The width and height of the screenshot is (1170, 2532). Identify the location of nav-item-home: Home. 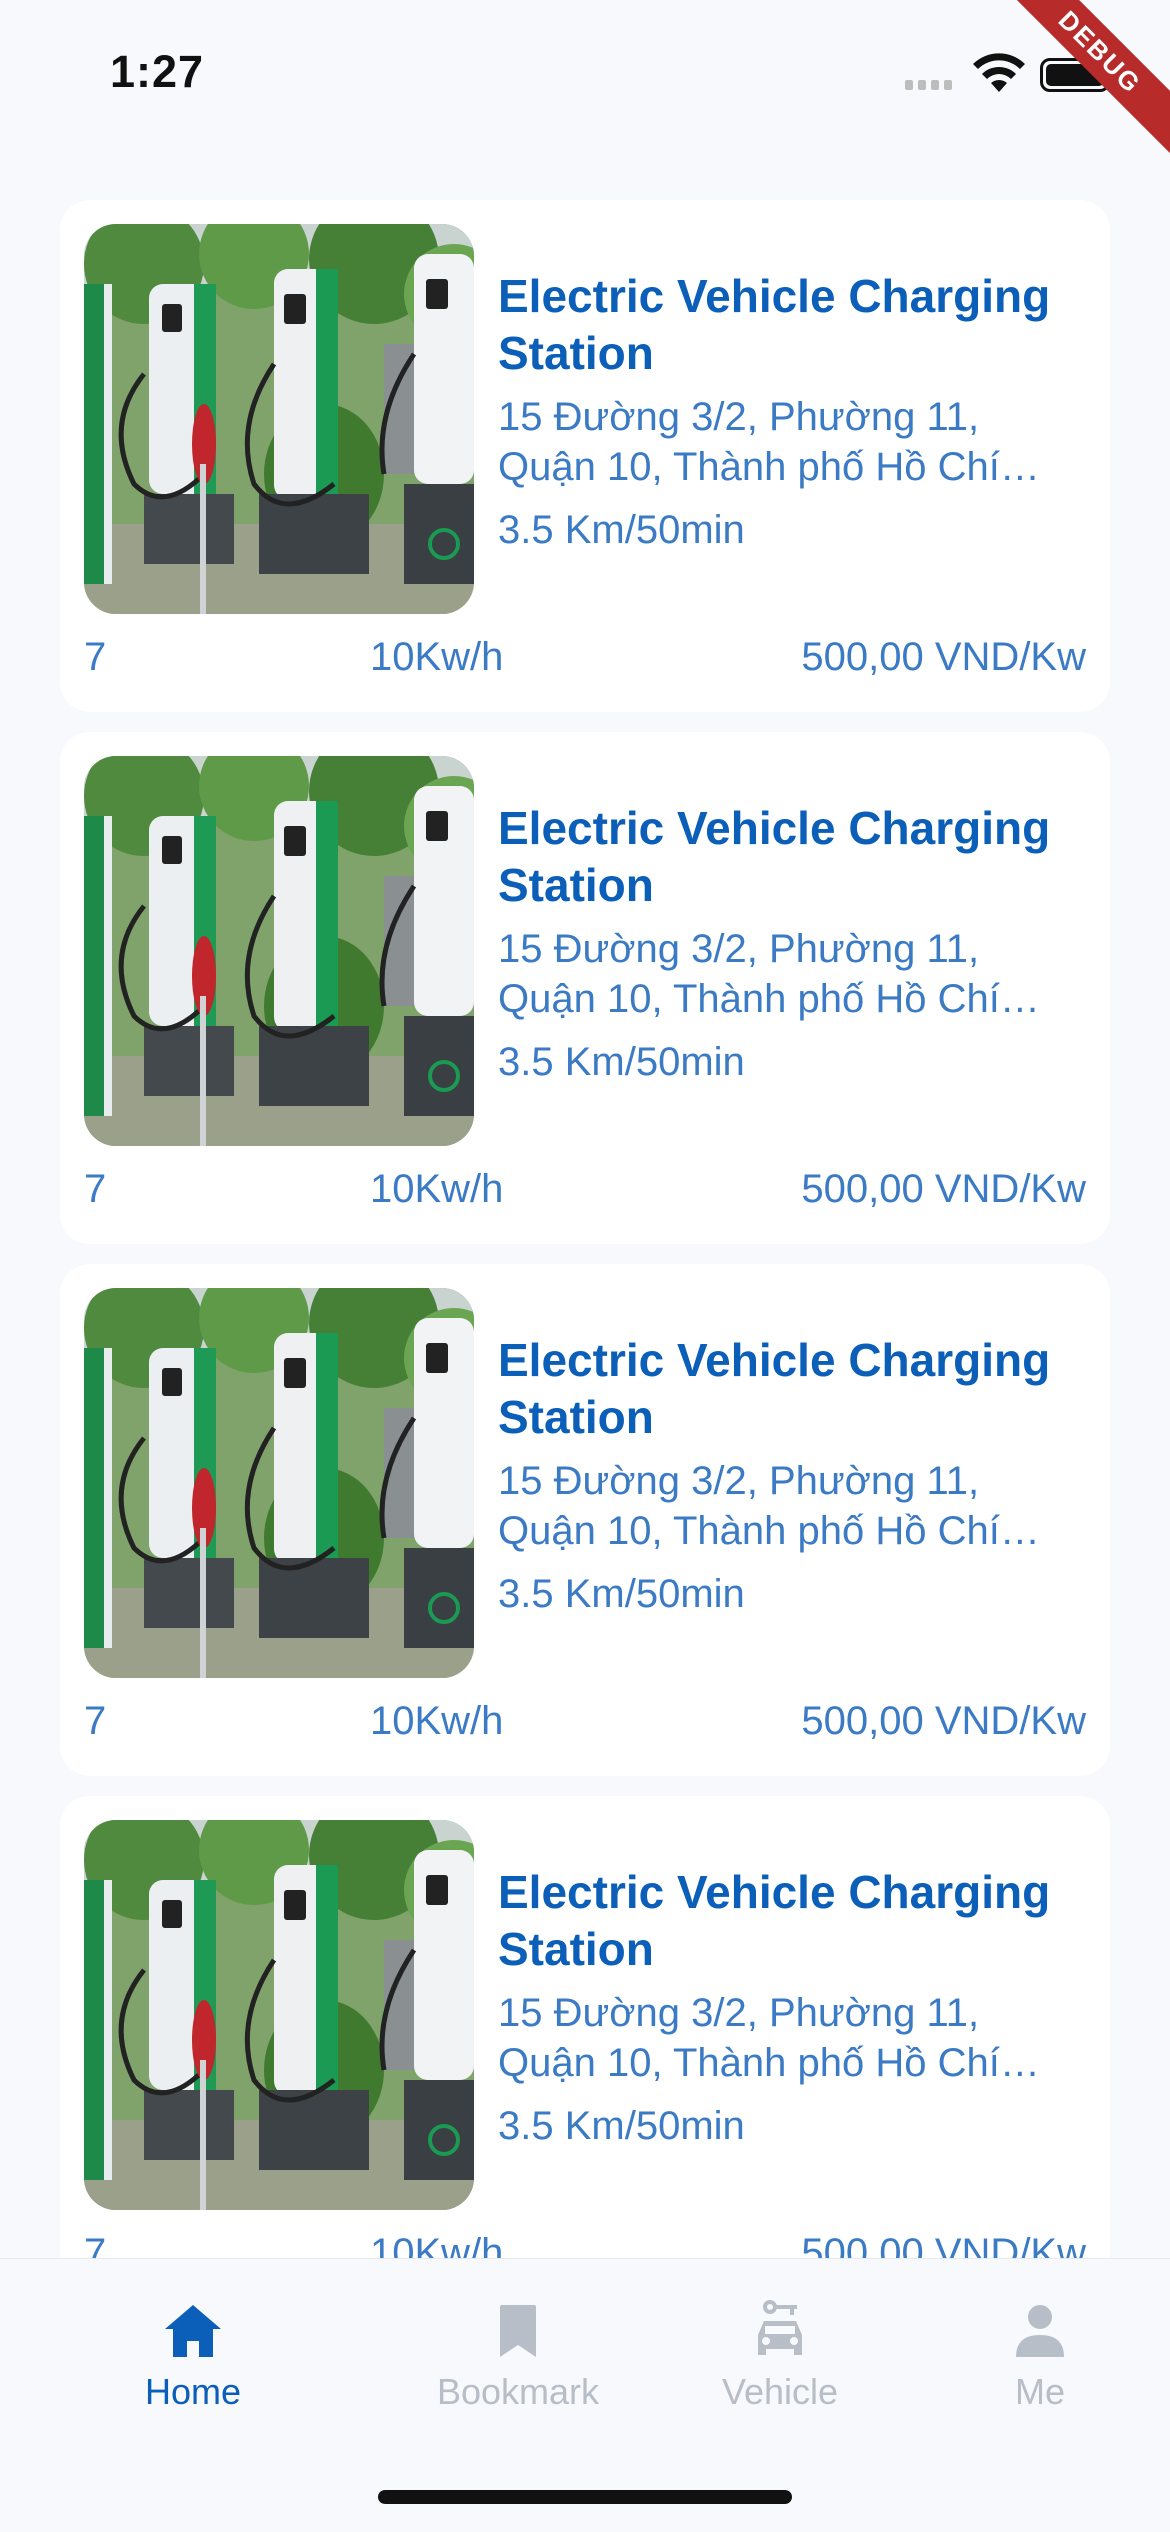
(193, 2356).